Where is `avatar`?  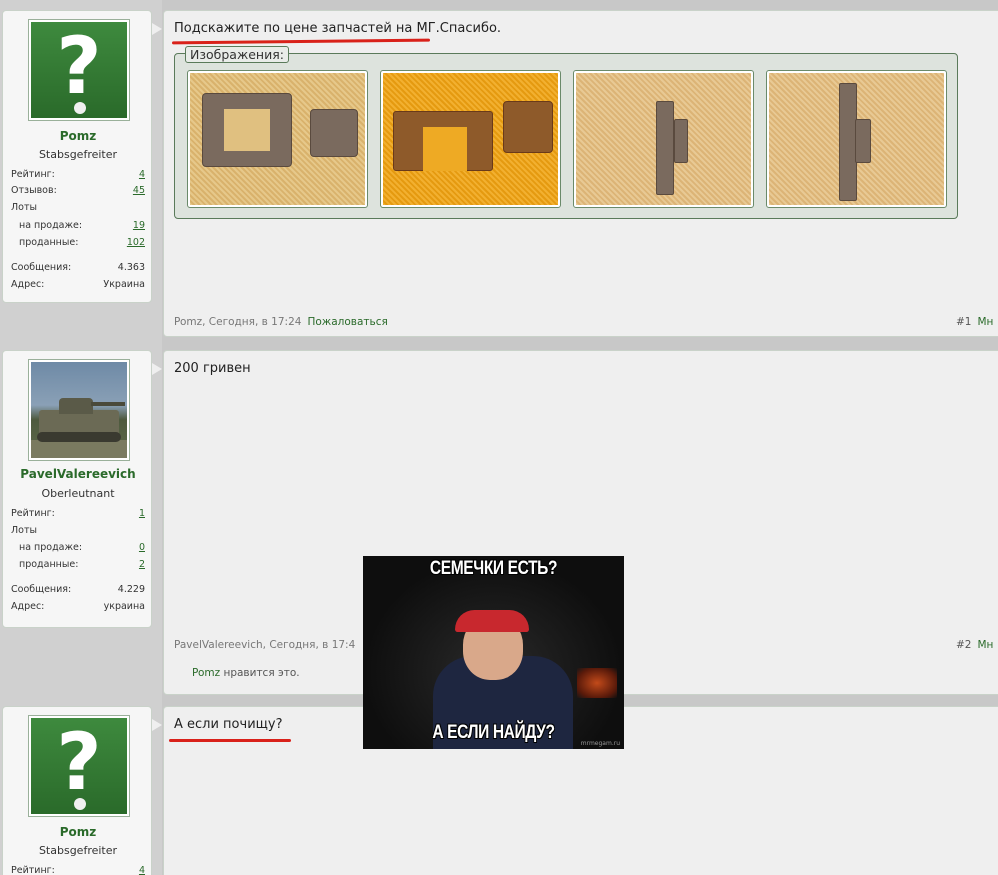 avatar is located at coordinates (79, 410).